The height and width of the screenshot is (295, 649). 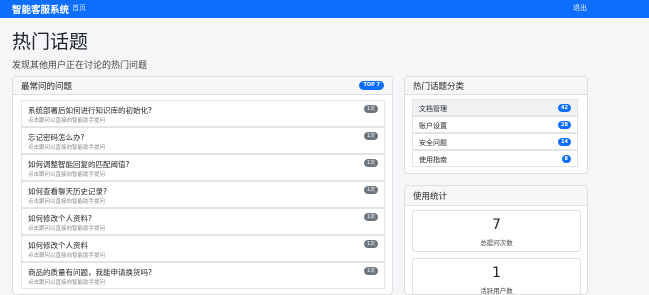 I want to click on stat-value: 7, so click(x=496, y=225).